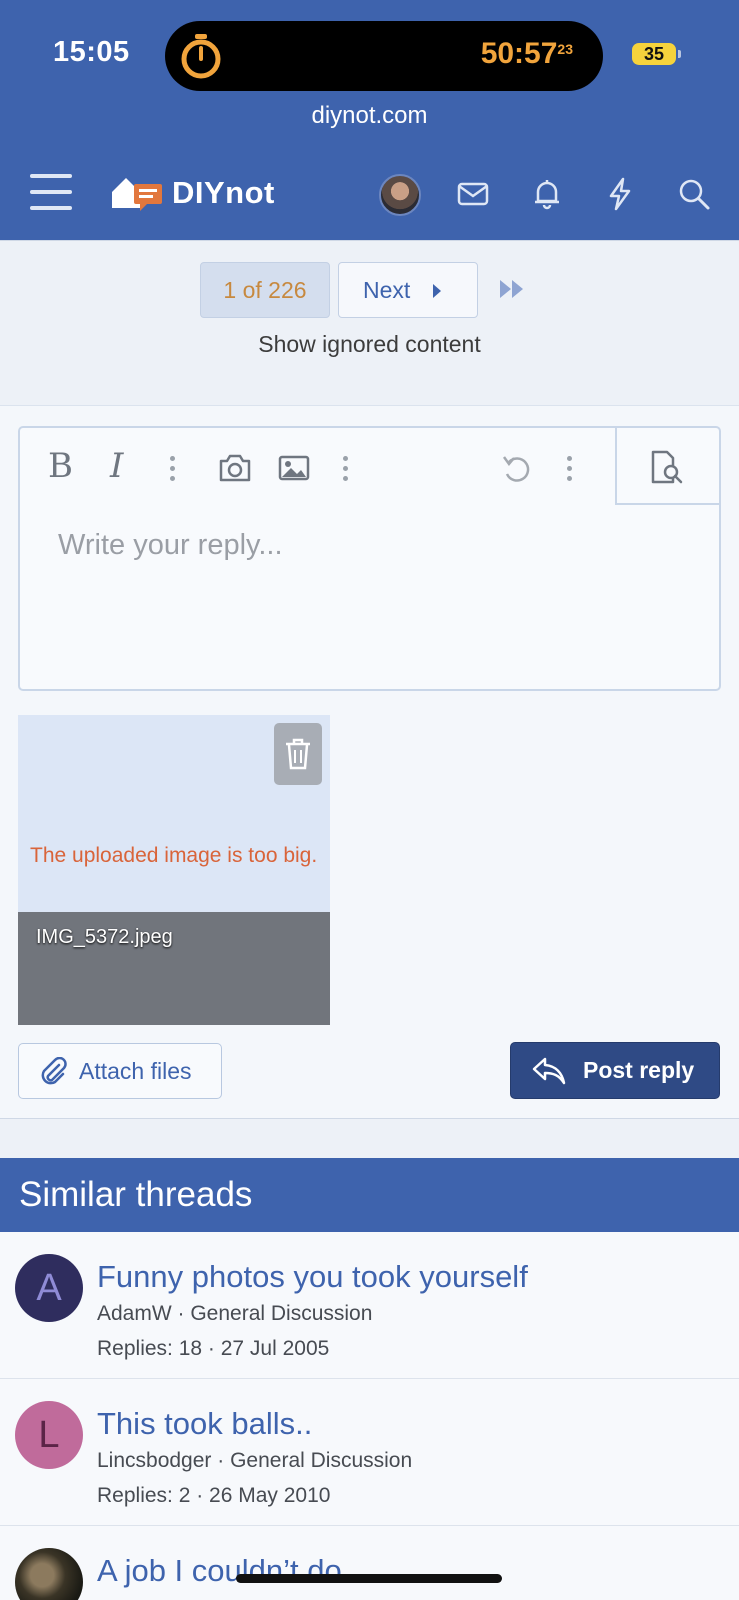  I want to click on document-search-icon, so click(667, 467).